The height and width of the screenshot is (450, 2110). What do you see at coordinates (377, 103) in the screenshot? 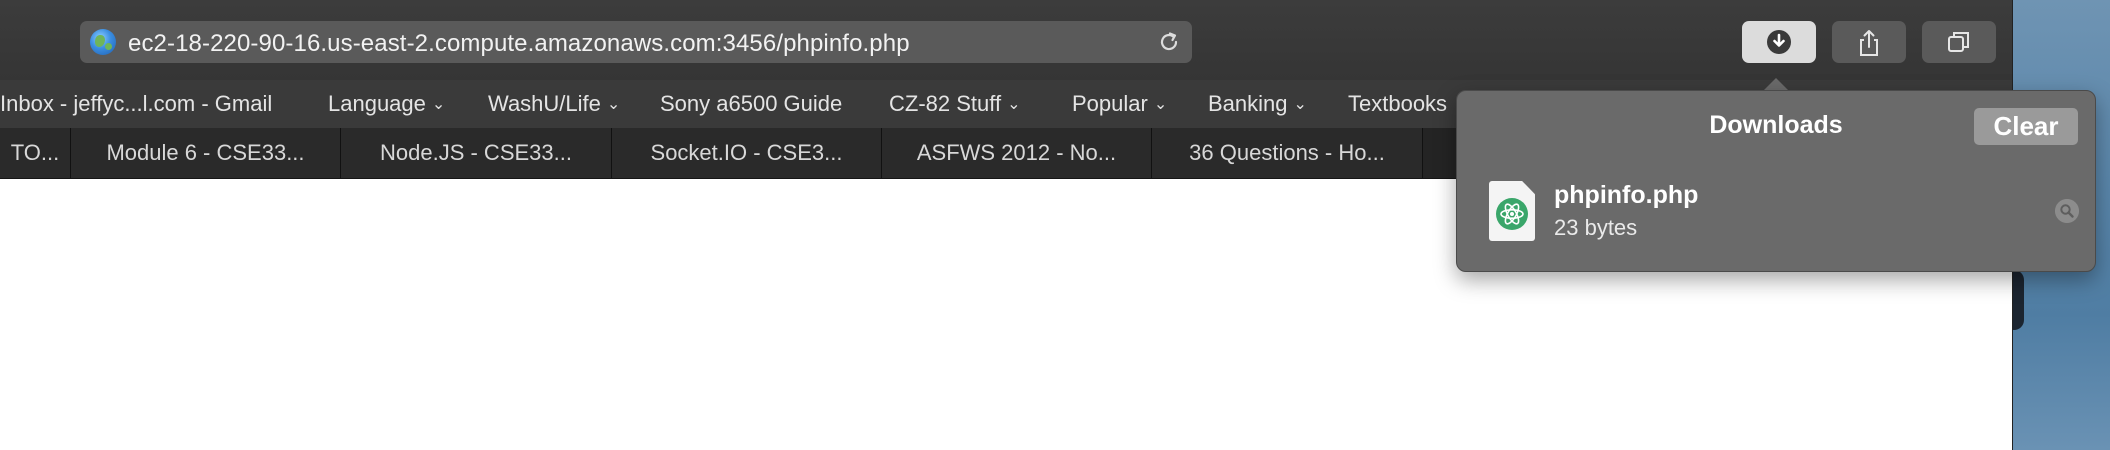
I see `bookmark-label: Language` at bounding box center [377, 103].